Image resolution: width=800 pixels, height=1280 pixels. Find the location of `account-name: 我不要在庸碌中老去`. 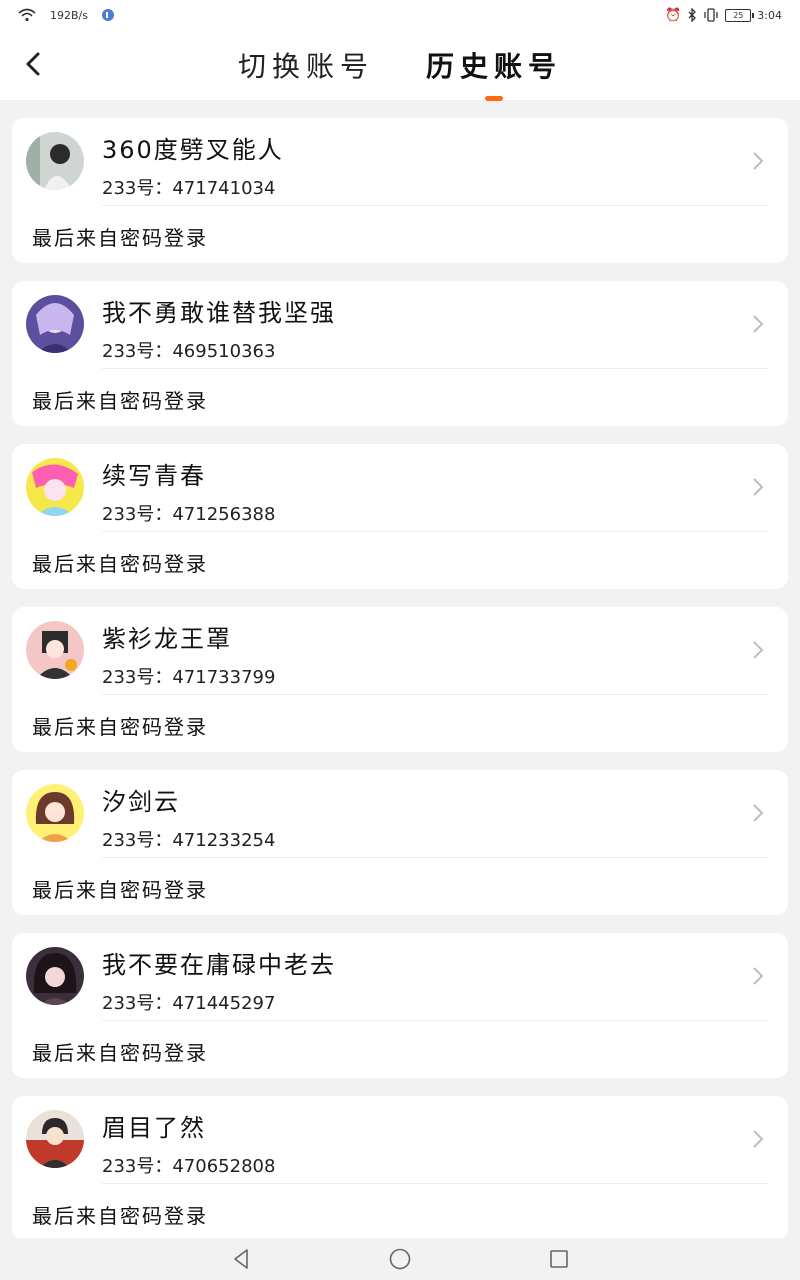

account-name: 我不要在庸碌中老去 is located at coordinates (219, 965).